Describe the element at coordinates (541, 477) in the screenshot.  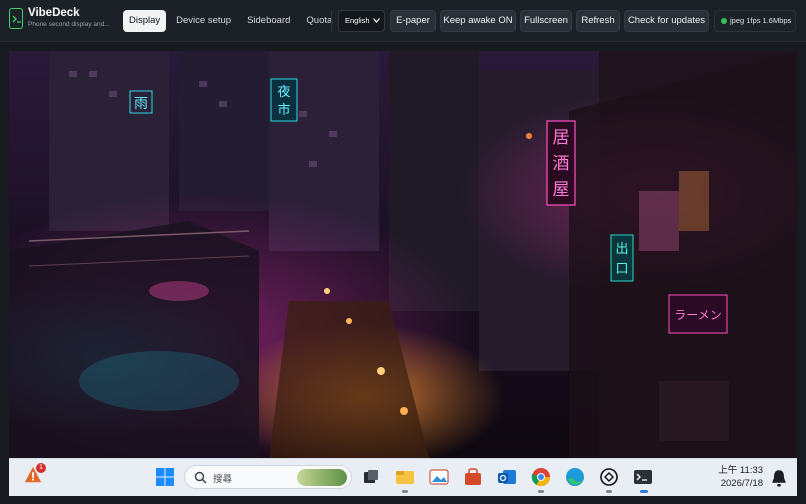
I see `chrome-icon` at that location.